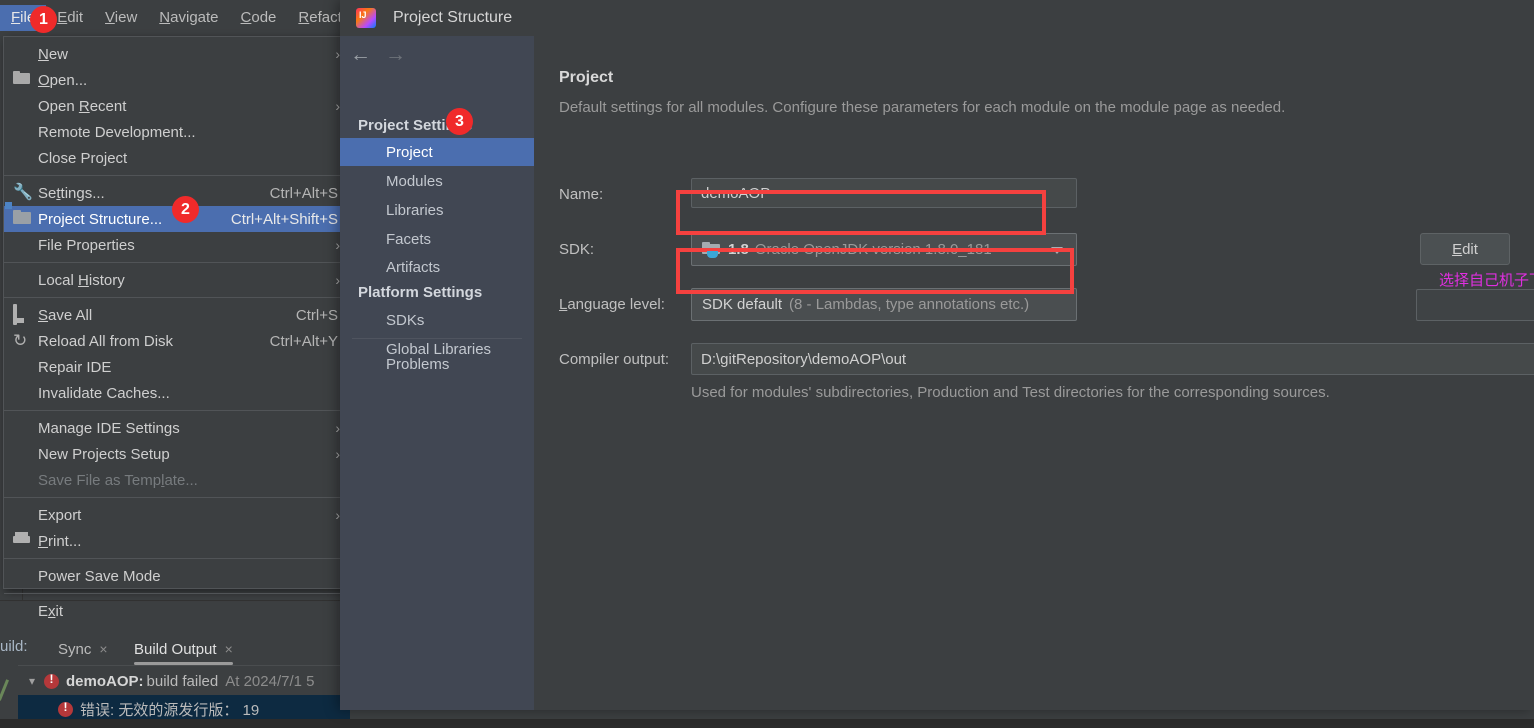 This screenshot has height=728, width=1534. What do you see at coordinates (414, 181) in the screenshot?
I see `sidebar-item-label: Modules` at bounding box center [414, 181].